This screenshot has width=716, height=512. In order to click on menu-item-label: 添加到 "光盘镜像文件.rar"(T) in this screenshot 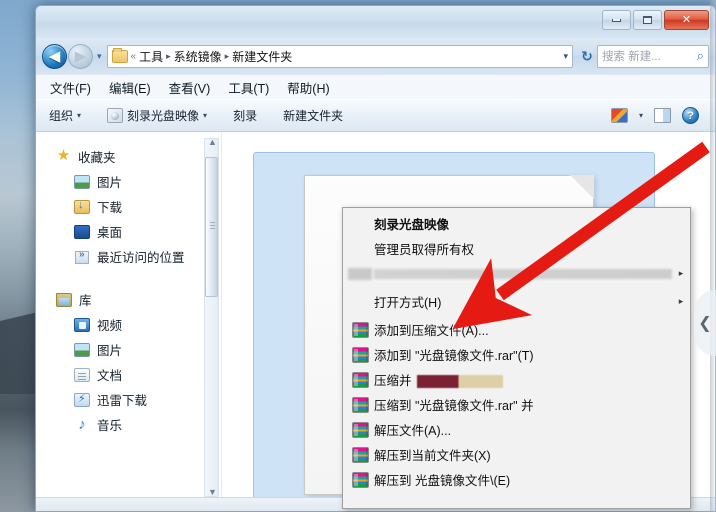, I will do `click(454, 356)`.